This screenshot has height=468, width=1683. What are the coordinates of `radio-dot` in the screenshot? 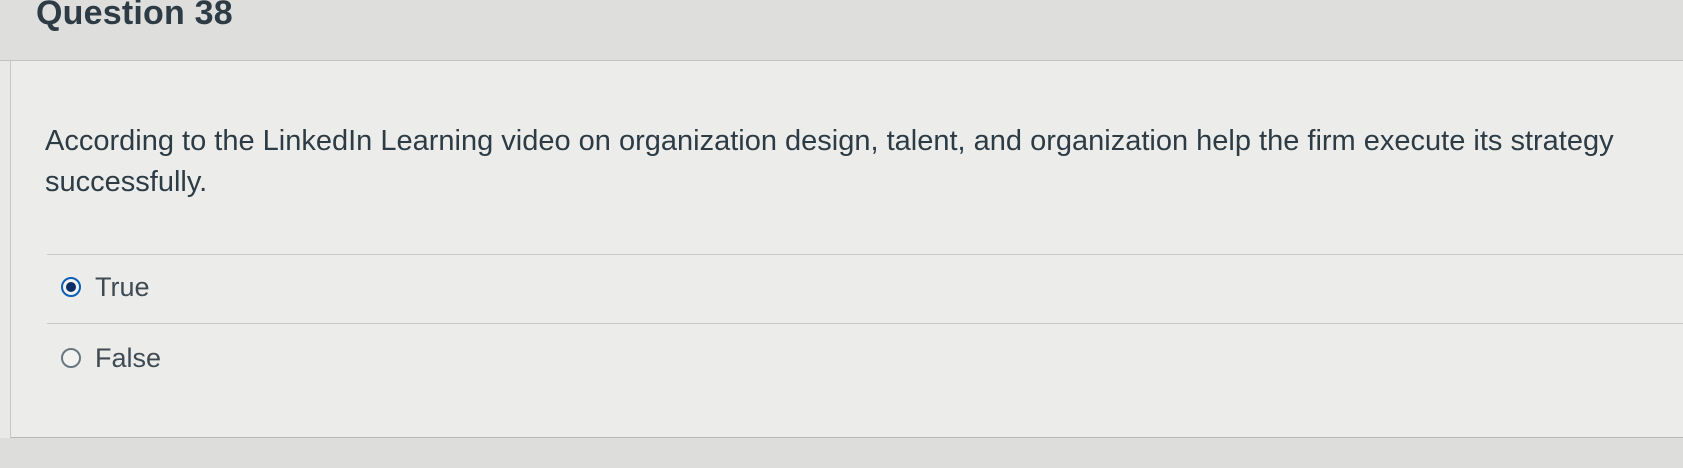 It's located at (71, 287).